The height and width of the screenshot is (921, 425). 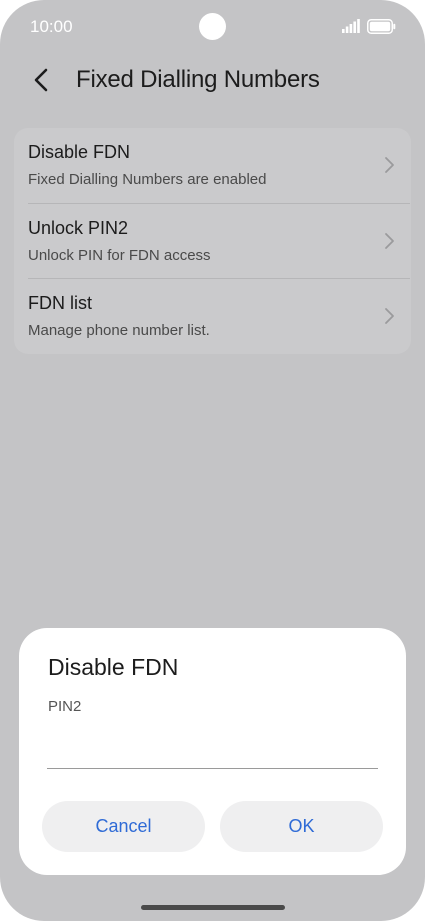 What do you see at coordinates (78, 228) in the screenshot?
I see `setting-item-title: Unlock PIN2` at bounding box center [78, 228].